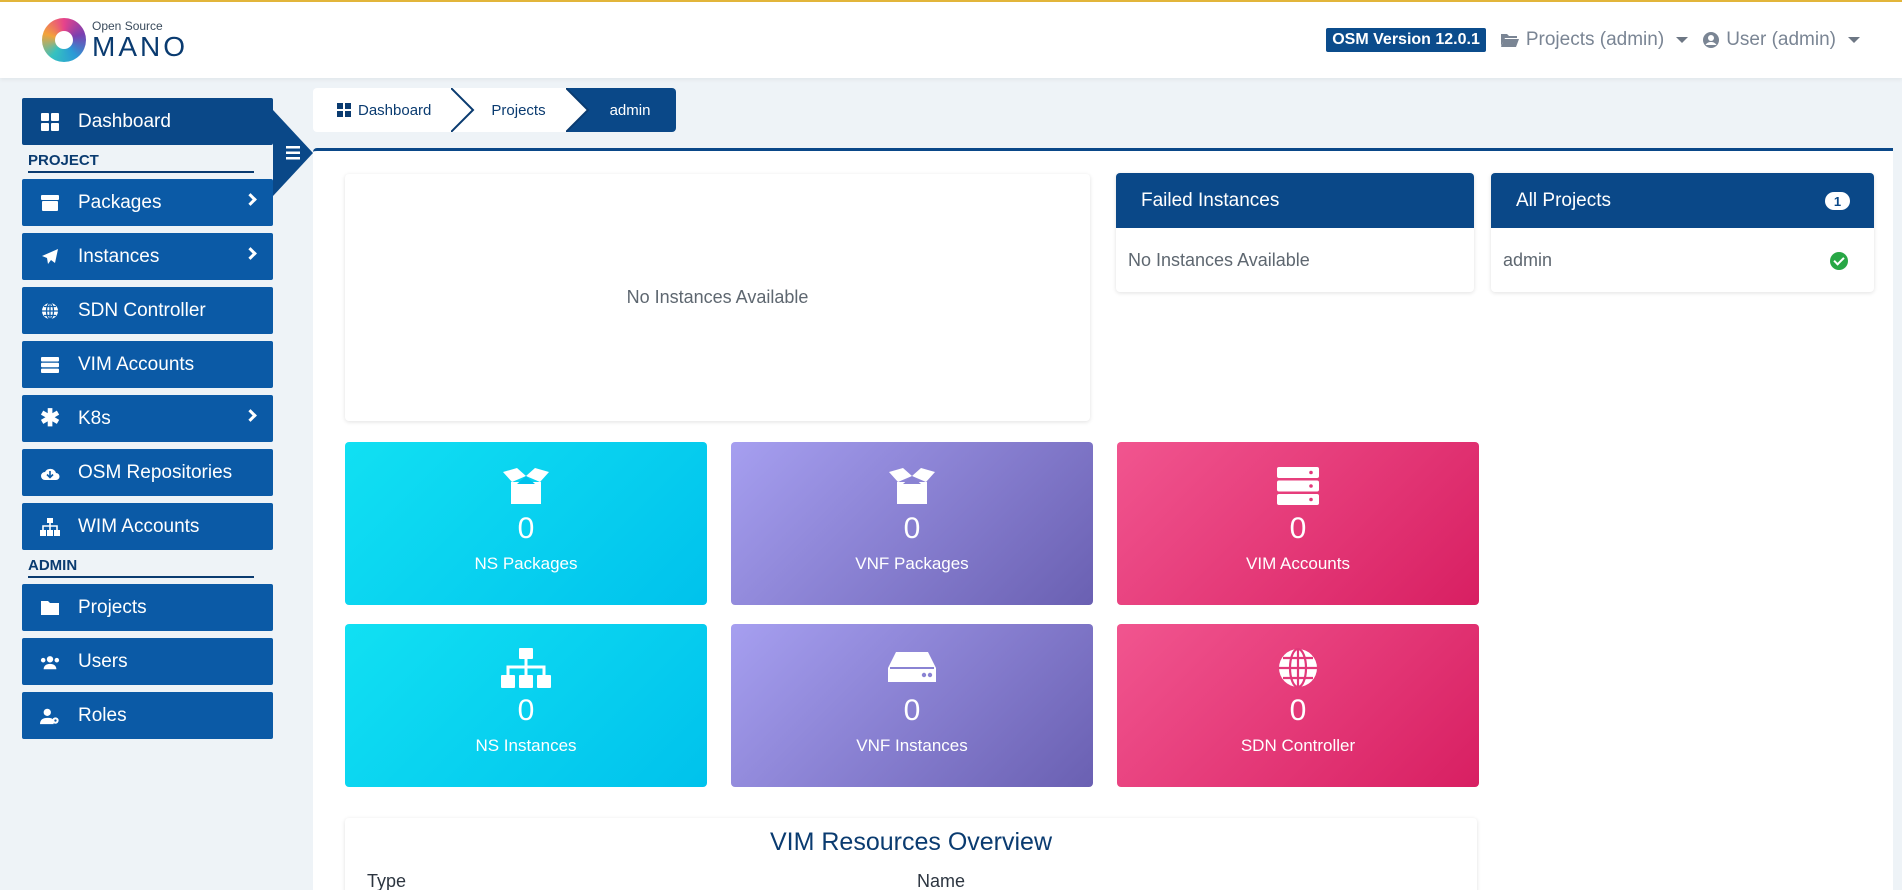 This screenshot has height=890, width=1902. I want to click on sidebar-item-roles: Roles, so click(147, 715).